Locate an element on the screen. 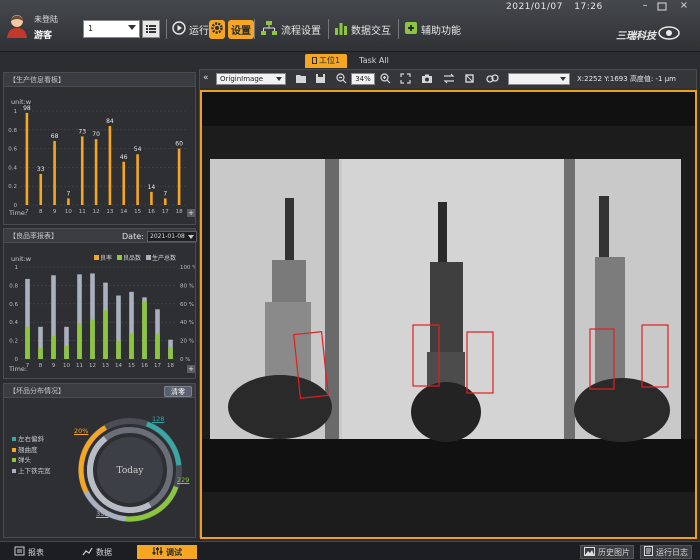  collapse-left-icon: « is located at coordinates (206, 78).